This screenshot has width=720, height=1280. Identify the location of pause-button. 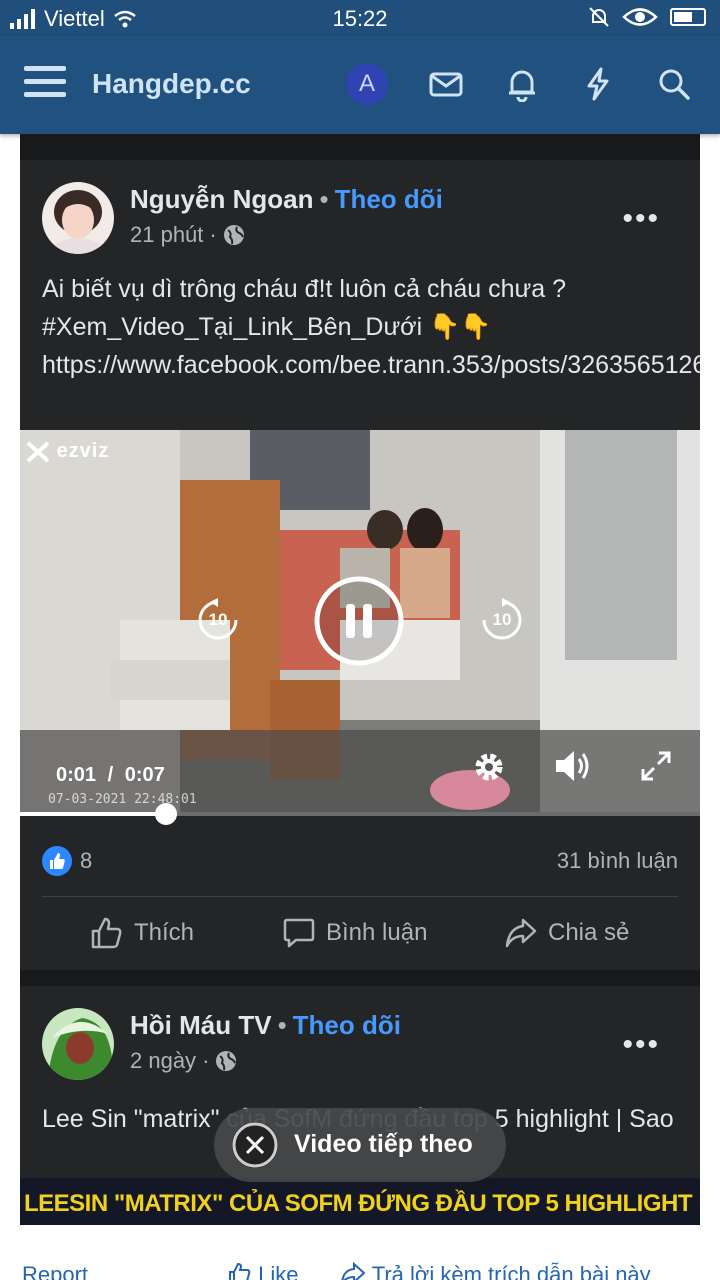
(359, 621).